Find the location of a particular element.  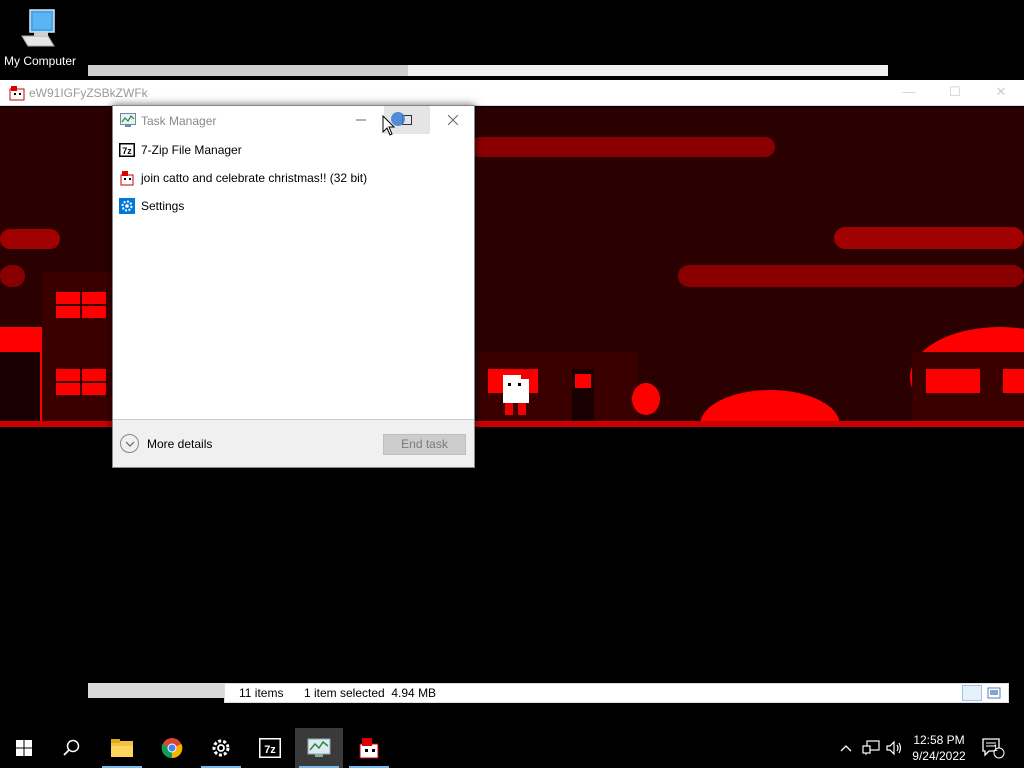

taskbar: 7z 12:58 PM 9/24/2022 1 is located at coordinates (512, 748).